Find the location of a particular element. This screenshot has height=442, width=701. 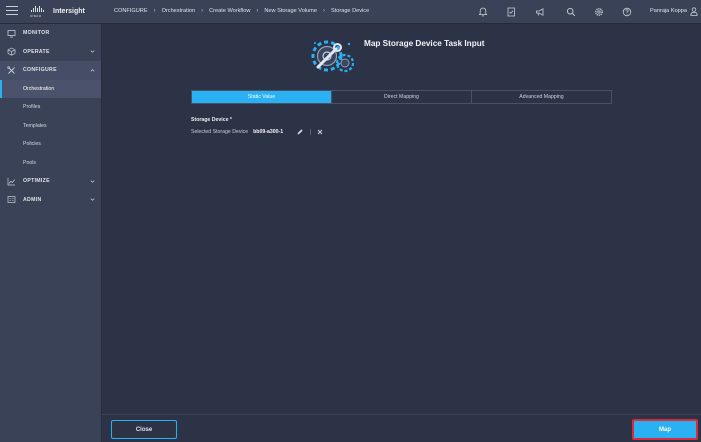

breadcrumb-orchestration: Orchestration is located at coordinates (179, 11).